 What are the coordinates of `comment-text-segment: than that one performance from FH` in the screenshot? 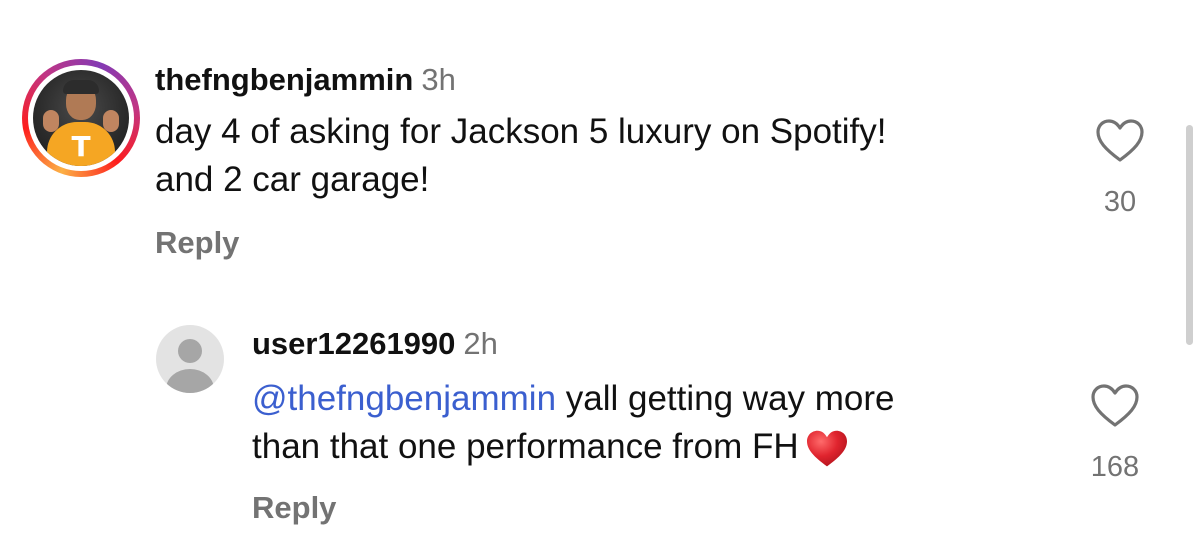 It's located at (525, 446).